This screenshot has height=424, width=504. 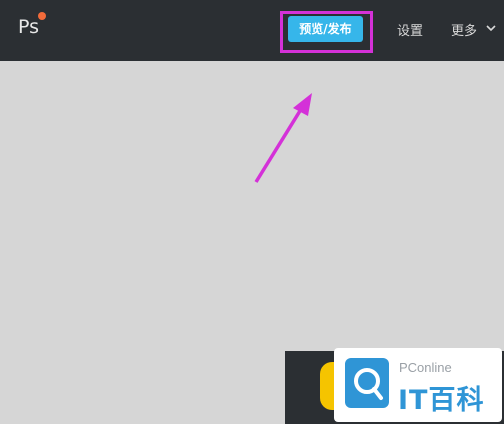 I want to click on watermark-brand-text: IT百科, so click(x=441, y=400).